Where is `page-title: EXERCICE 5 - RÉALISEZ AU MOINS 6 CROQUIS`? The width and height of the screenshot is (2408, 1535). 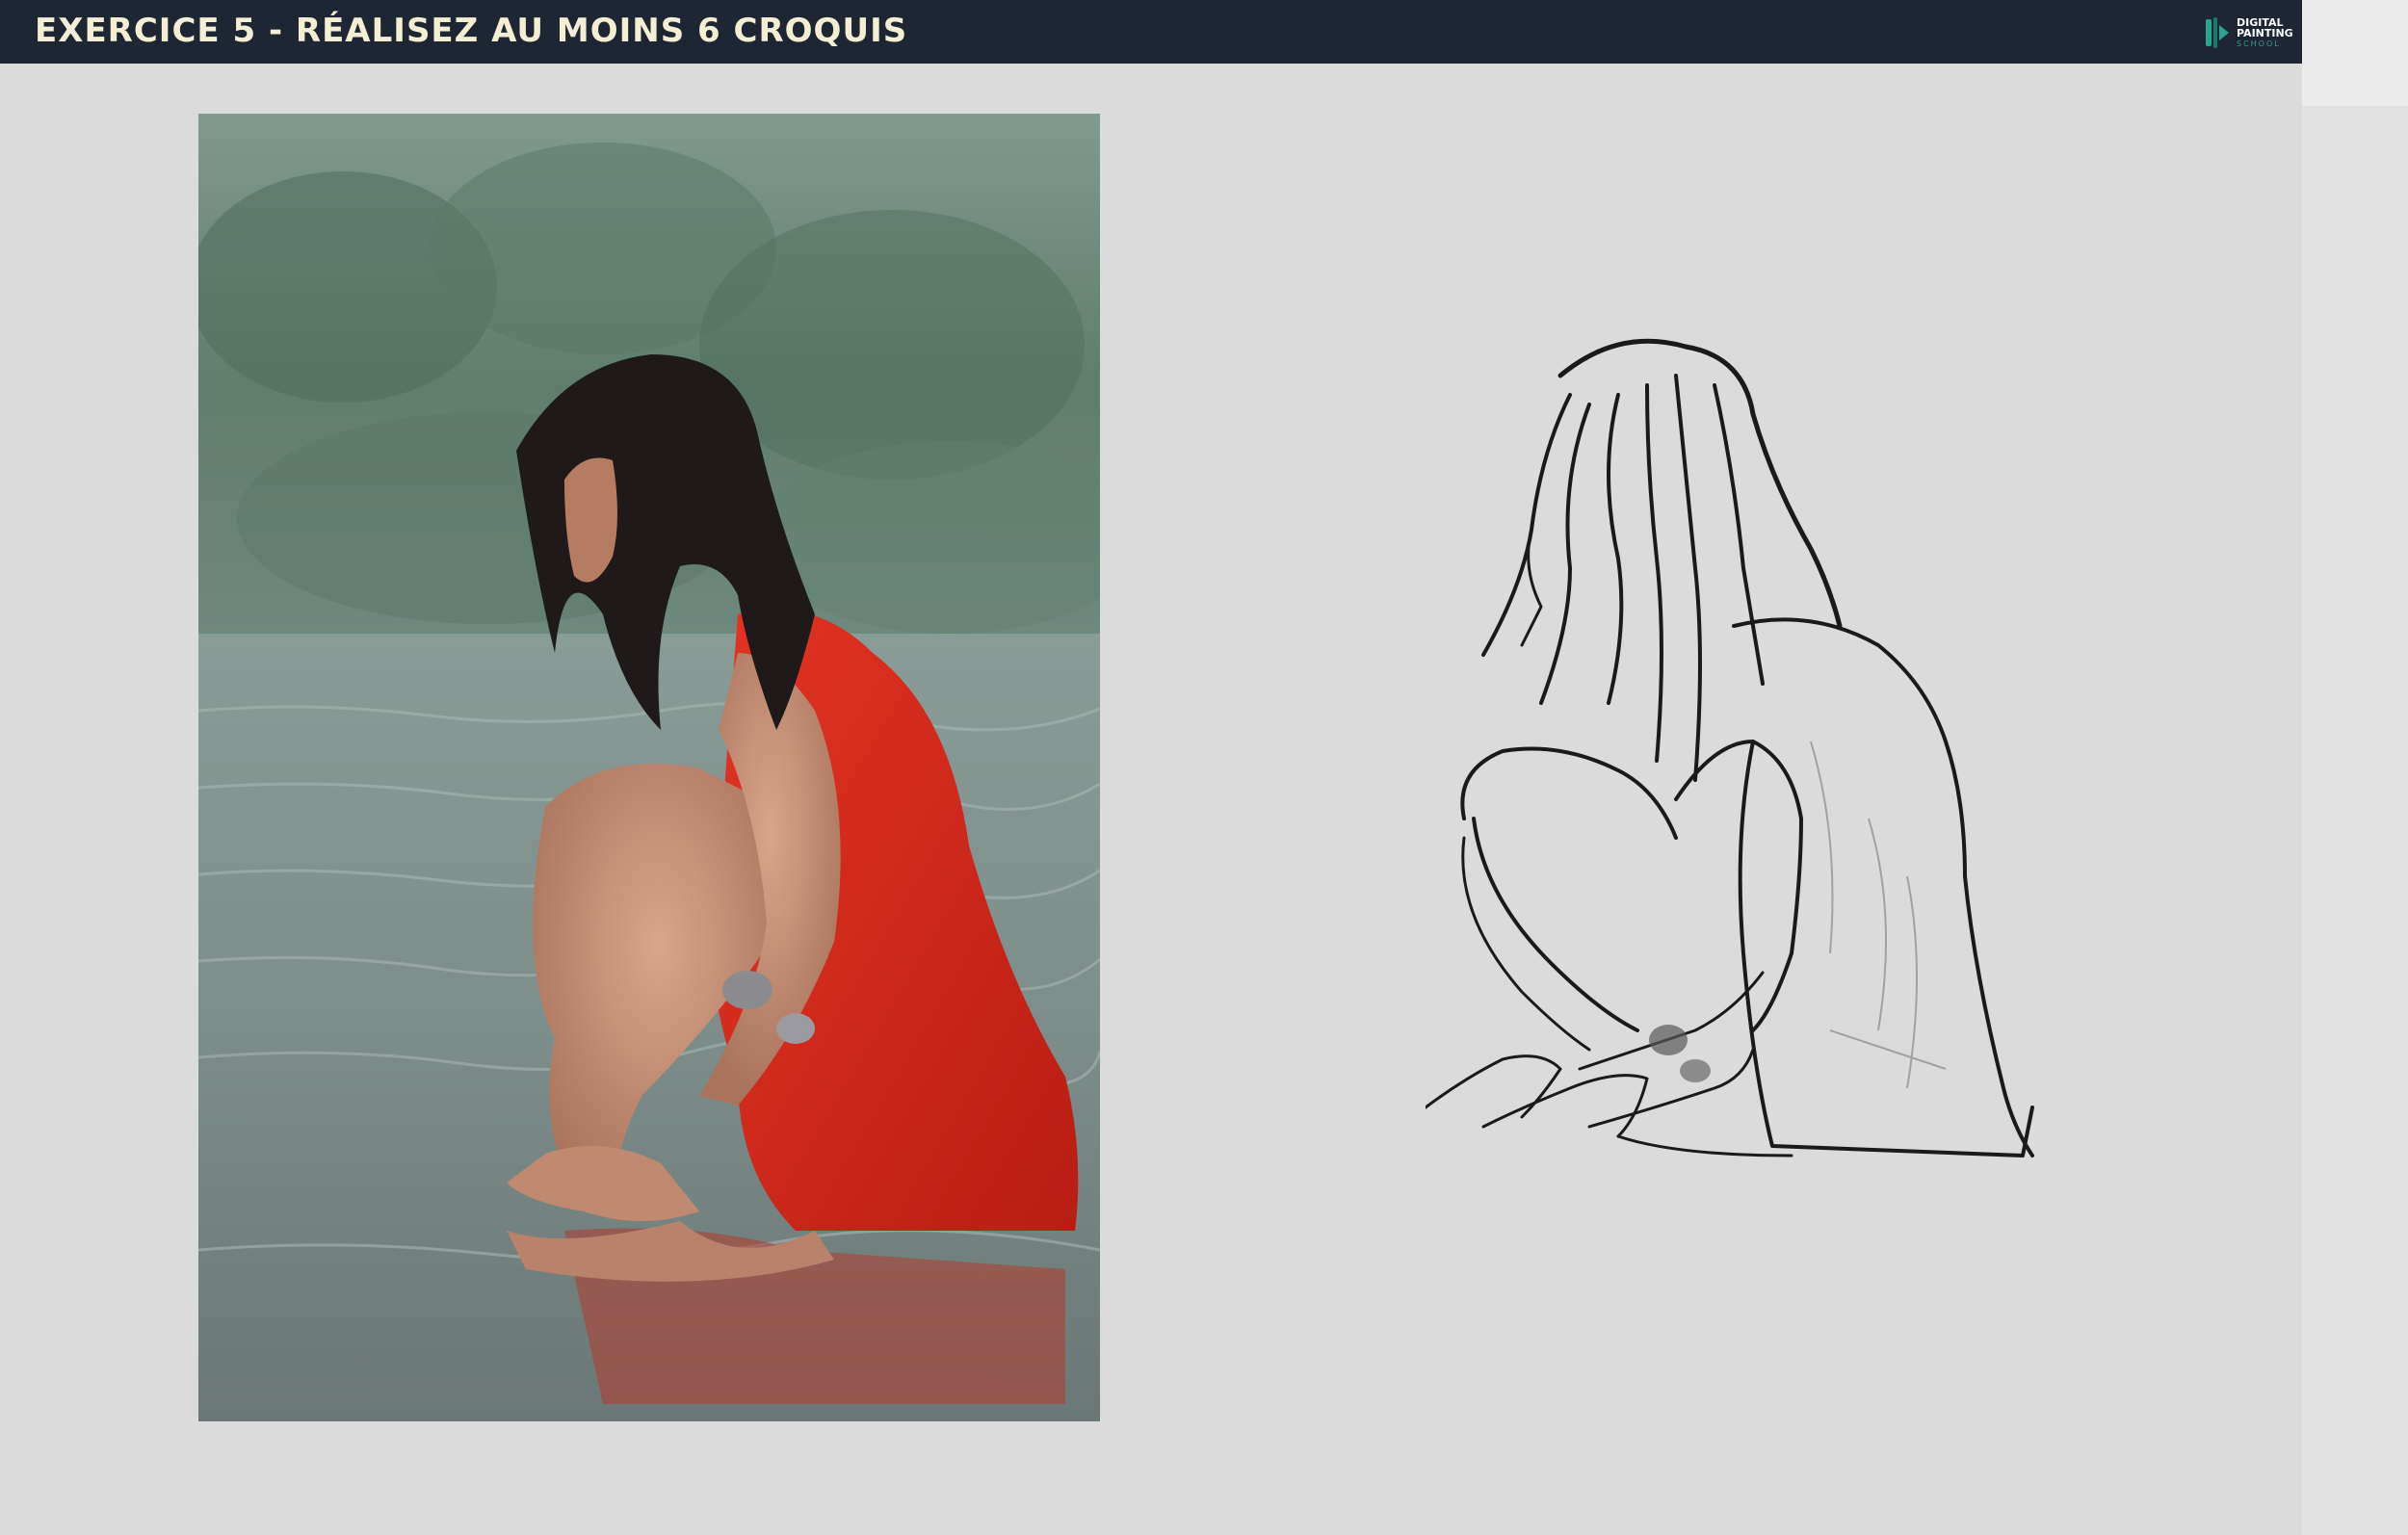 page-title: EXERCICE 5 - RÉALISEZ AU MOINS 6 CROQUIS is located at coordinates (471, 31).